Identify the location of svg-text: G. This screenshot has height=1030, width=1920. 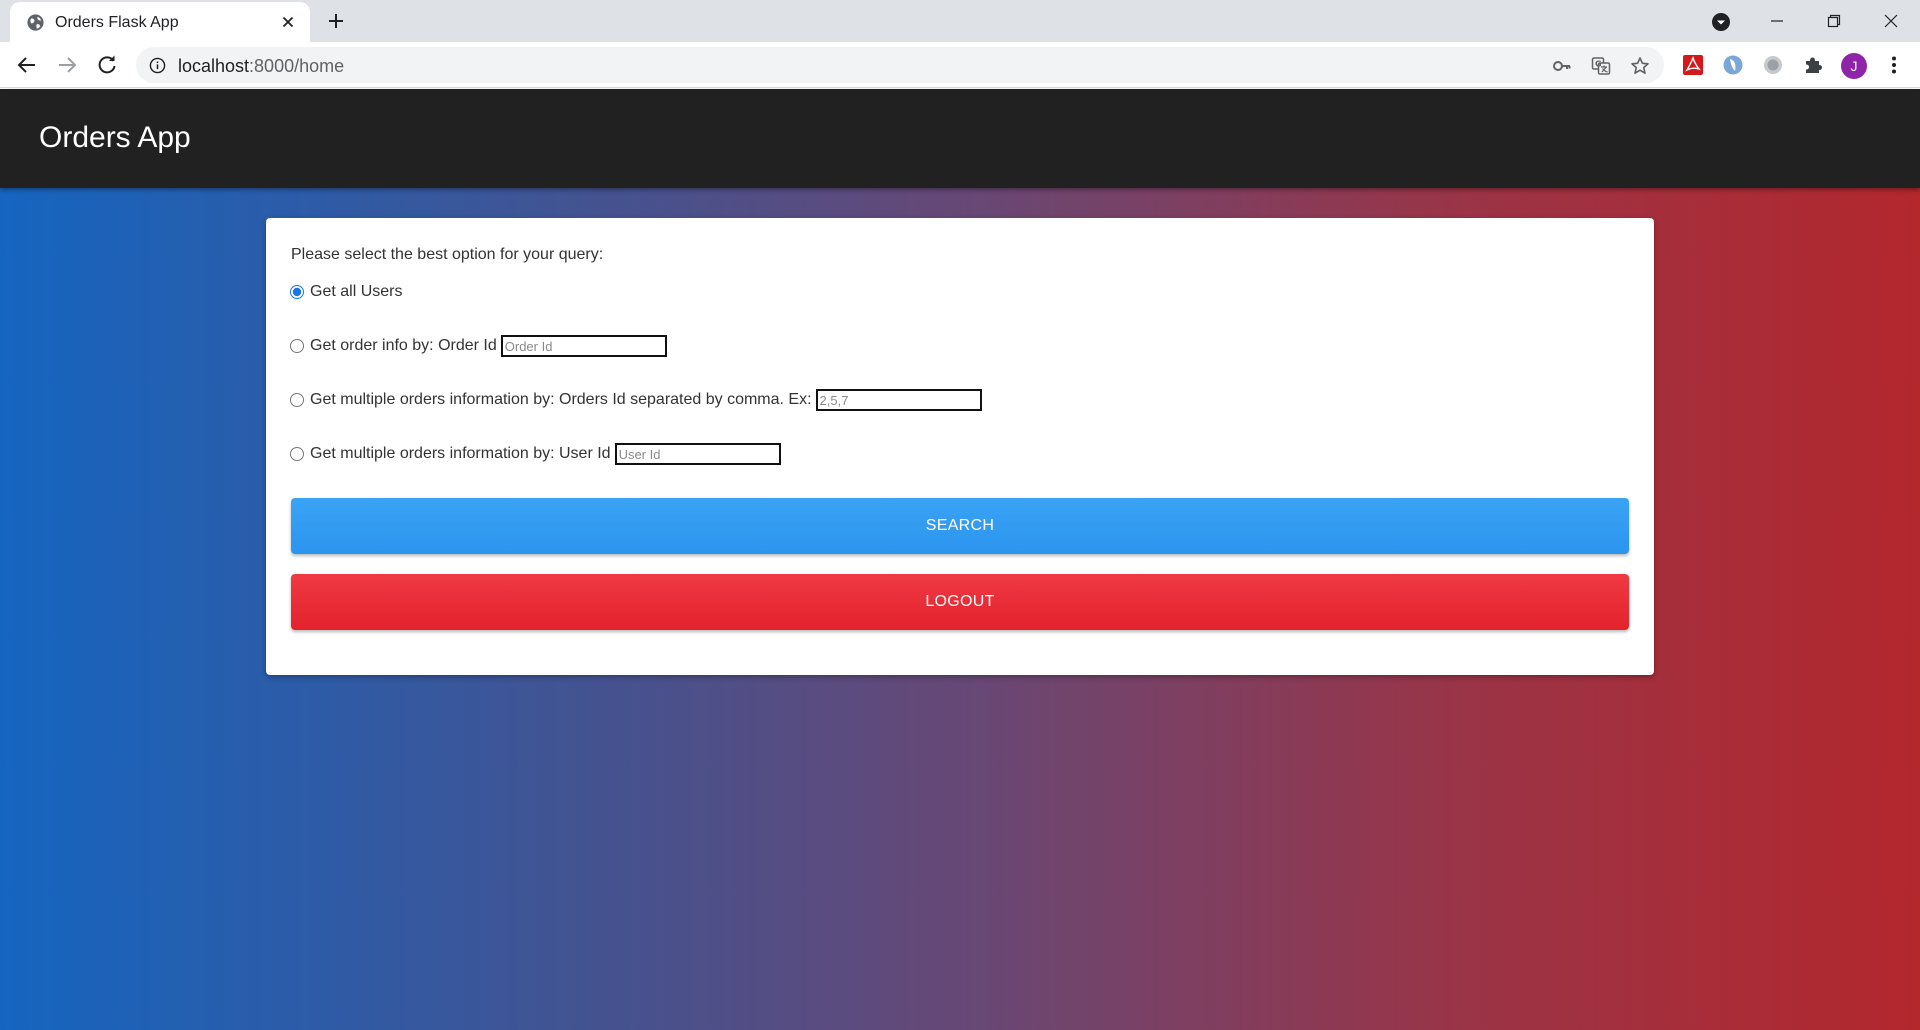
(1598, 64).